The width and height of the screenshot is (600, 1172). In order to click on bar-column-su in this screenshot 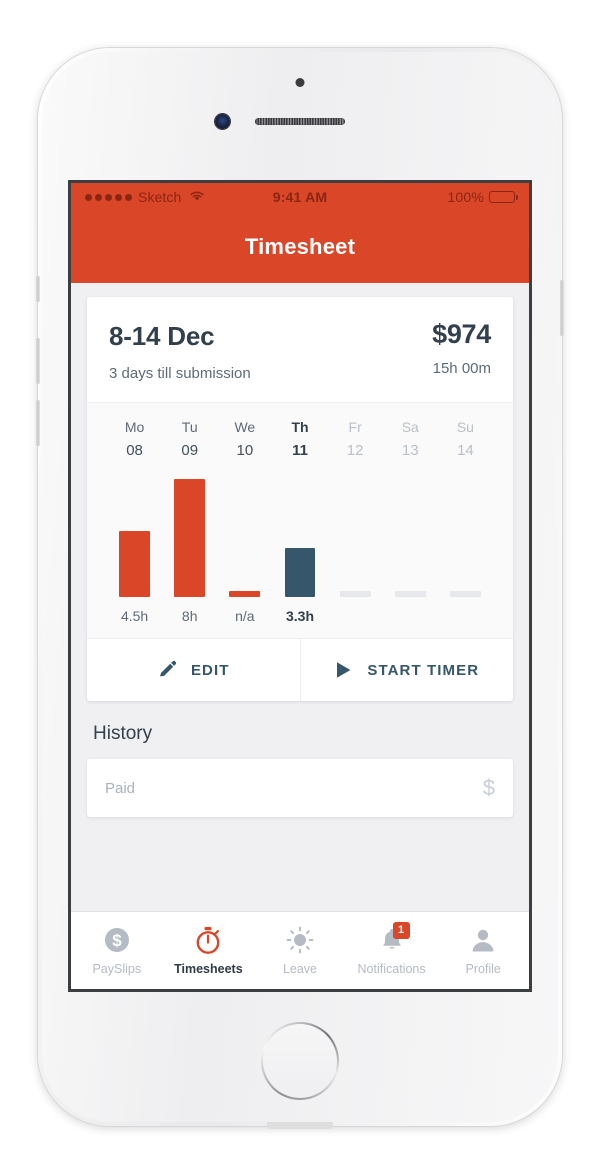, I will do `click(465, 537)`.